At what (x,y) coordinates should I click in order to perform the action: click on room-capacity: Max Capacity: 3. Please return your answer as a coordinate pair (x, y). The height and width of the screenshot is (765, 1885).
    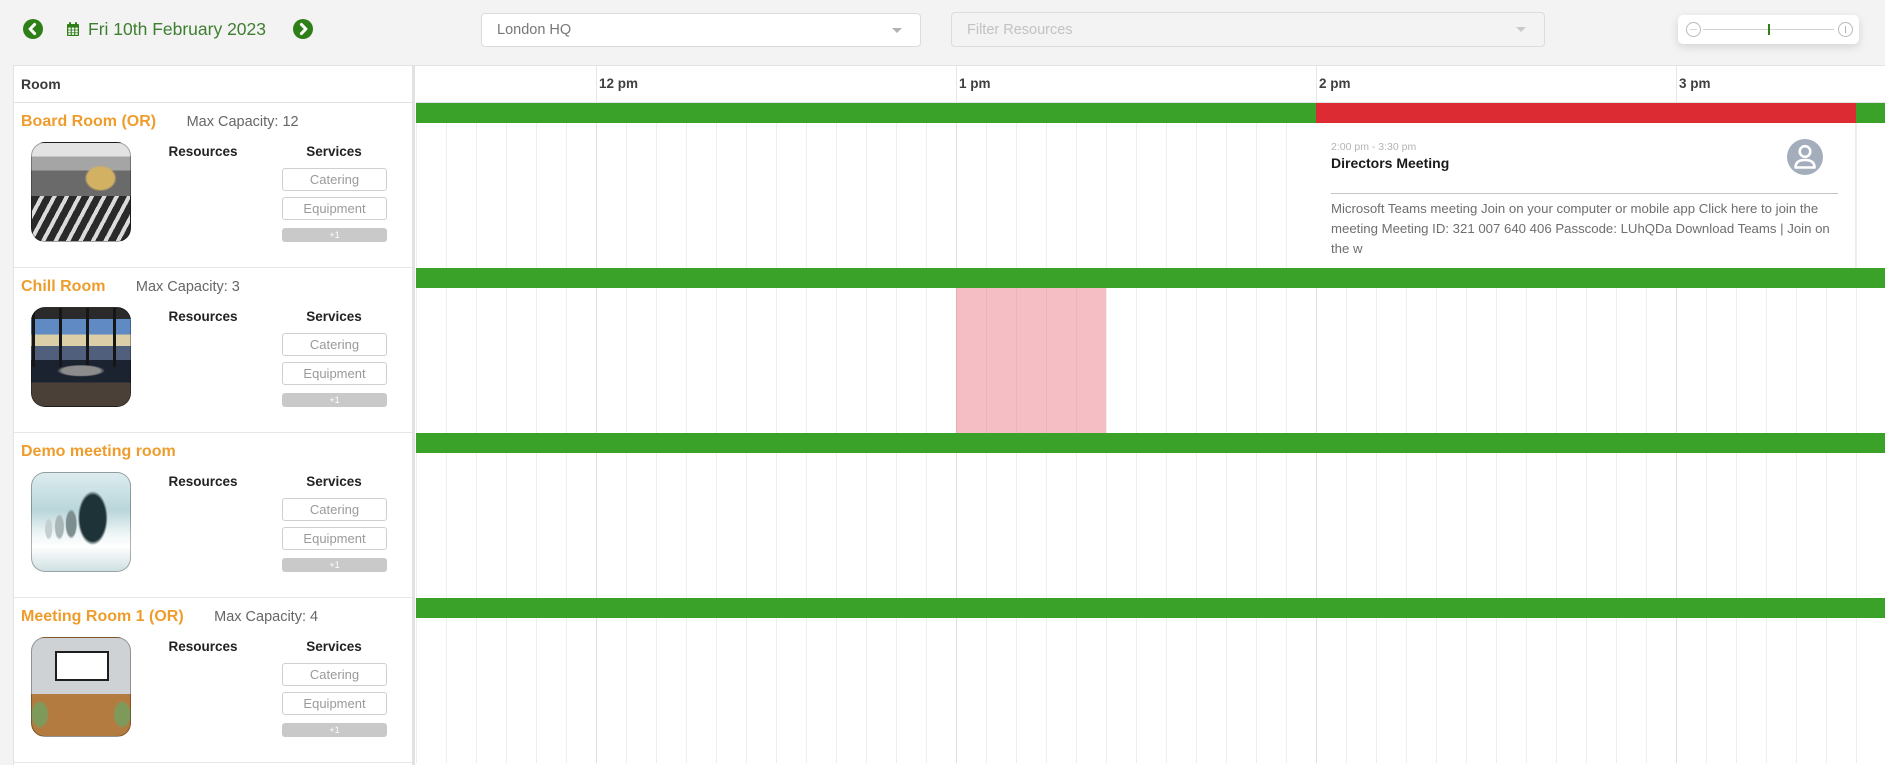
    Looking at the image, I should click on (187, 287).